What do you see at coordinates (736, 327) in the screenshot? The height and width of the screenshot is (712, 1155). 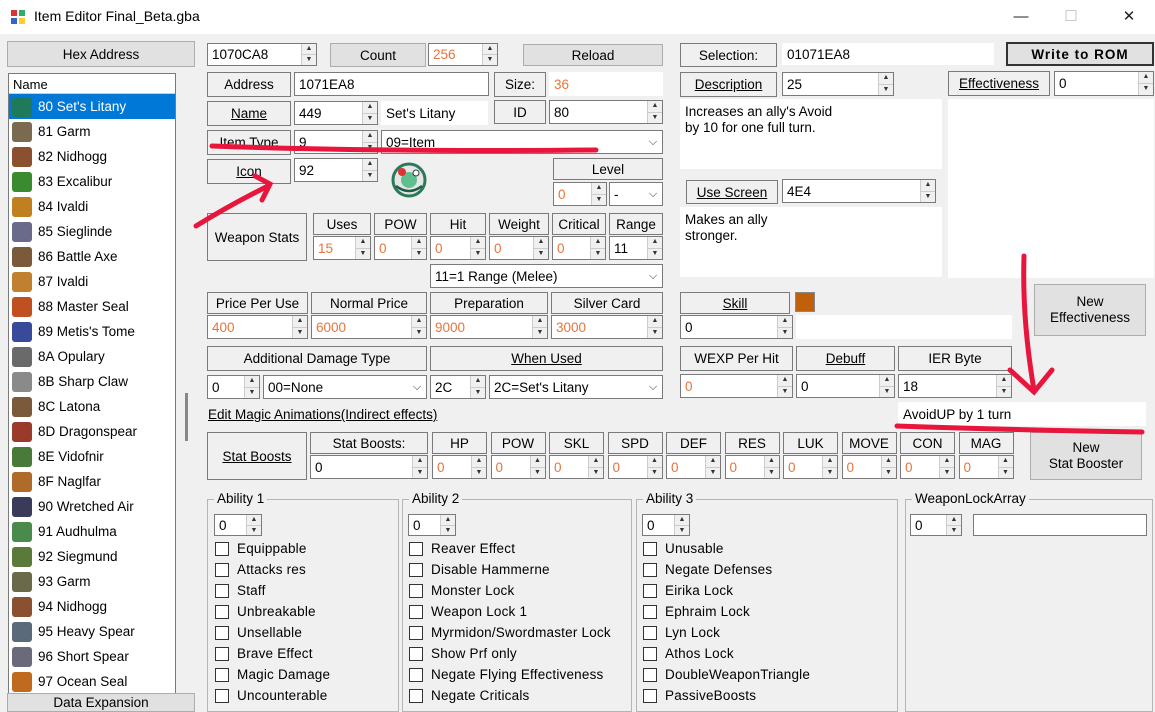 I see `skill-spinner: 0 ▲ ▼` at bounding box center [736, 327].